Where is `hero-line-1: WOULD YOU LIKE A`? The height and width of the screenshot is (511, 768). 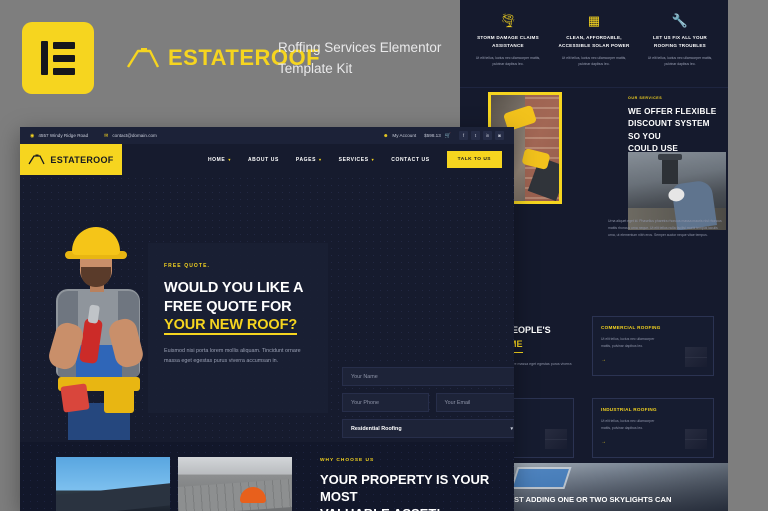
hero-line-1: WOULD YOU LIKE A is located at coordinates (234, 288).